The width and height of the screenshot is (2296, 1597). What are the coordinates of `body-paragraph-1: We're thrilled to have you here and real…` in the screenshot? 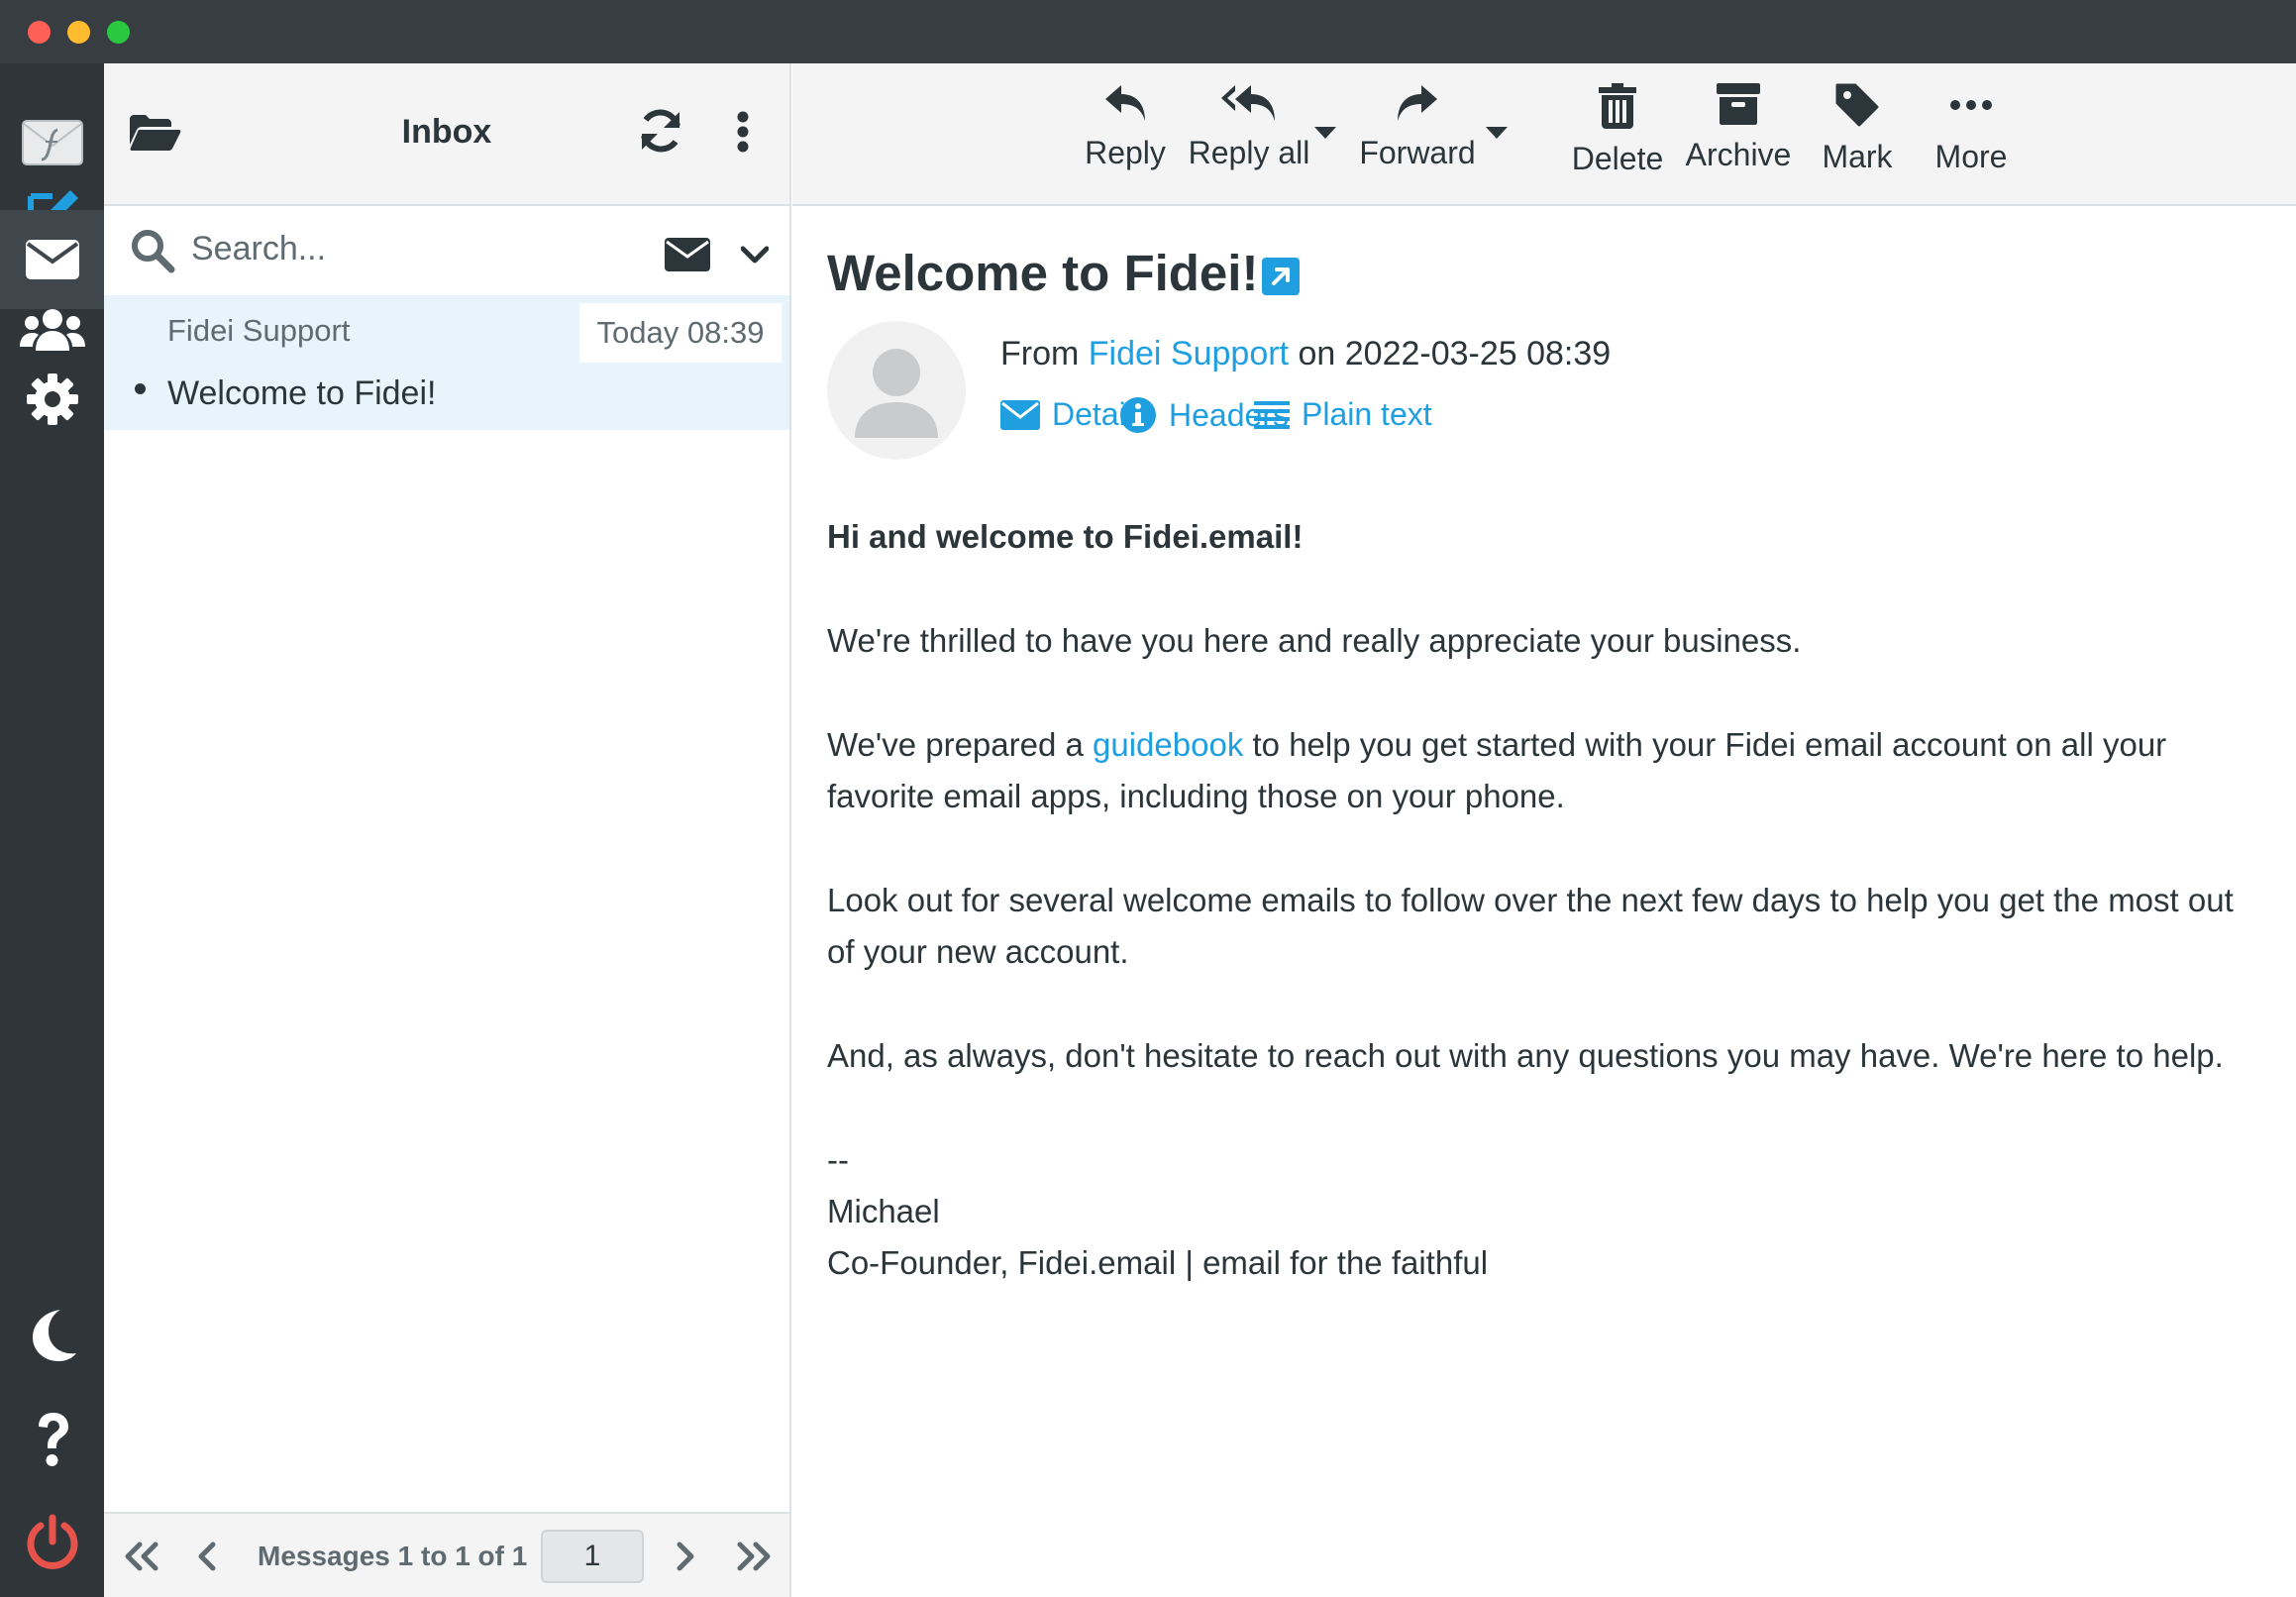 It's located at (1314, 641).